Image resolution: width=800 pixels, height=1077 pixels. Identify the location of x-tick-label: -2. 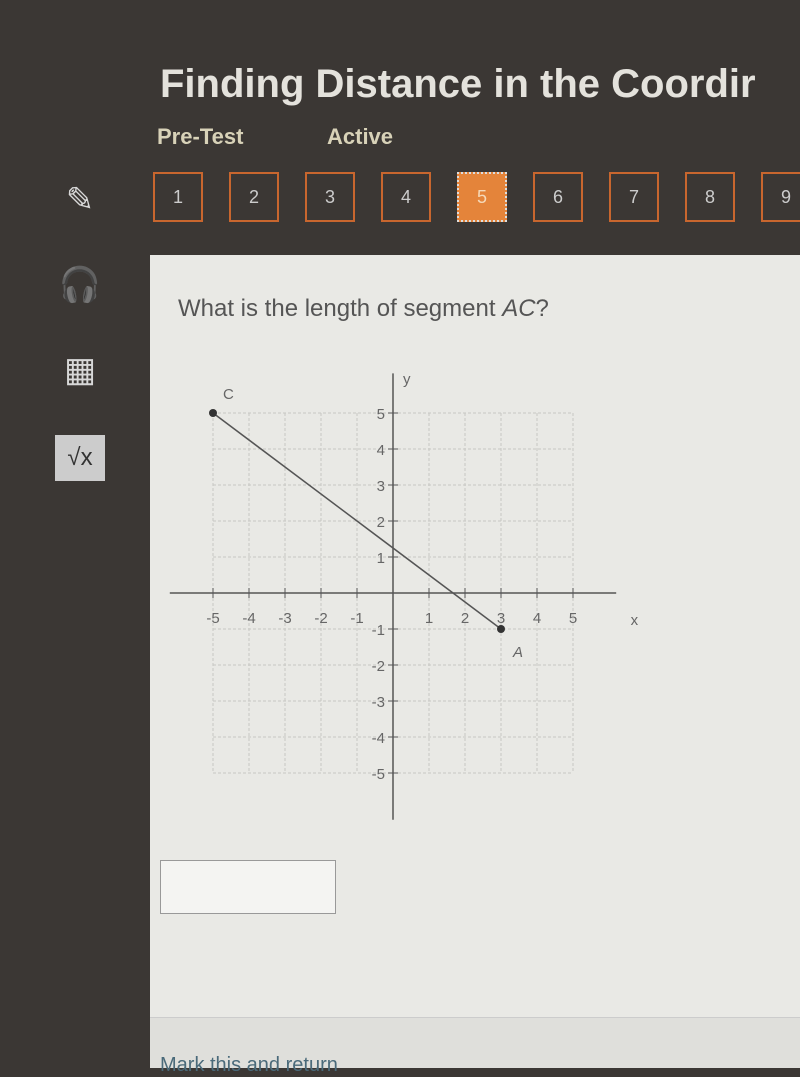
(320, 618).